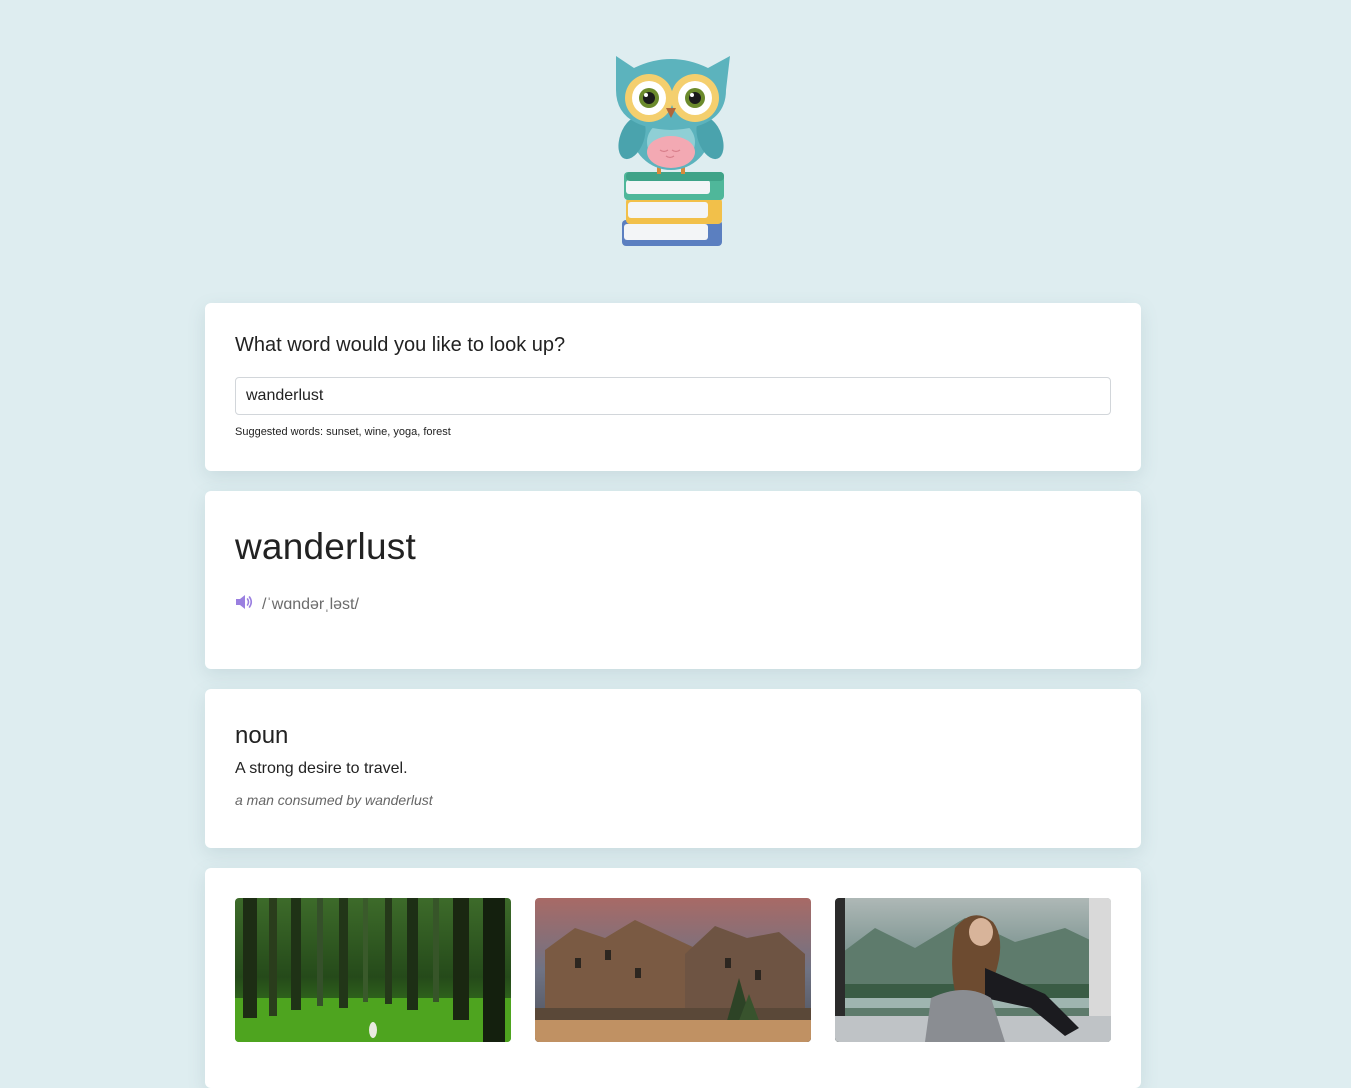 The image size is (1351, 1088). I want to click on word-title: wanderlust, so click(325, 546).